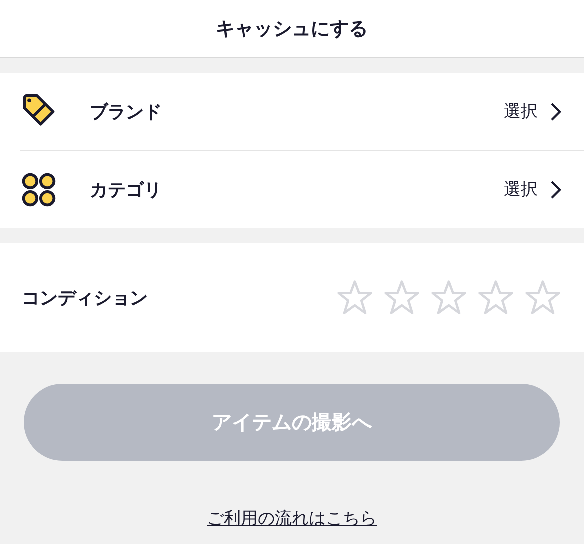 The image size is (584, 544). I want to click on condition-label: コンディション, so click(85, 298).